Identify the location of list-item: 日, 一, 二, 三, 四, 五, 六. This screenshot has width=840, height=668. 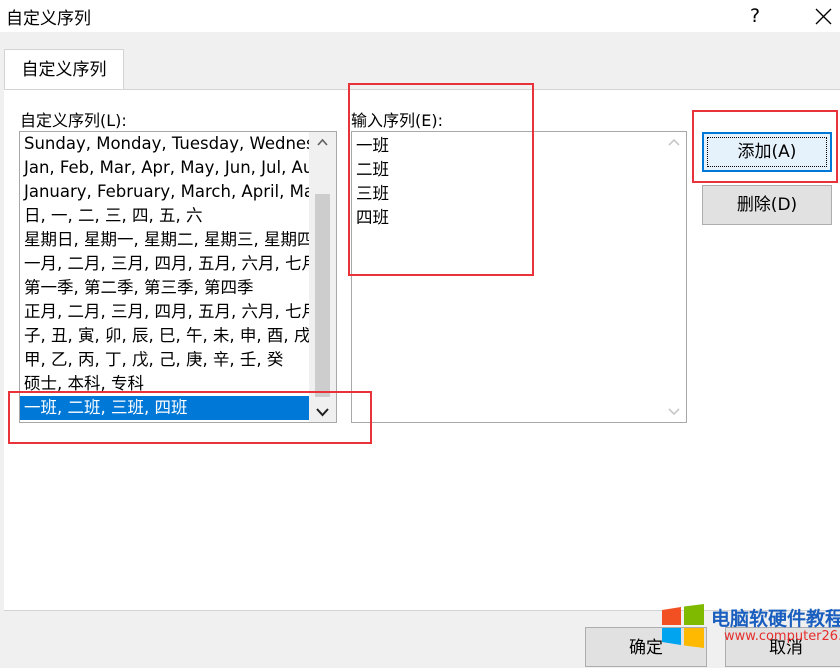
(164, 216).